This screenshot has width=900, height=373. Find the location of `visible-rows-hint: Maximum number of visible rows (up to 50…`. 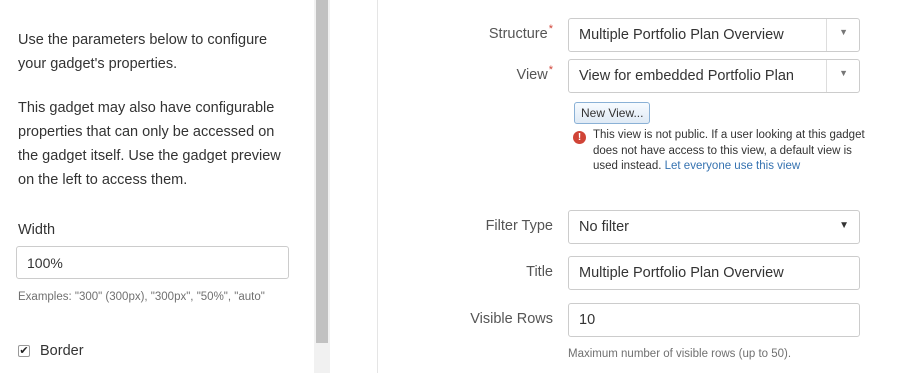

visible-rows-hint: Maximum number of visible rows (up to 50… is located at coordinates (680, 354).